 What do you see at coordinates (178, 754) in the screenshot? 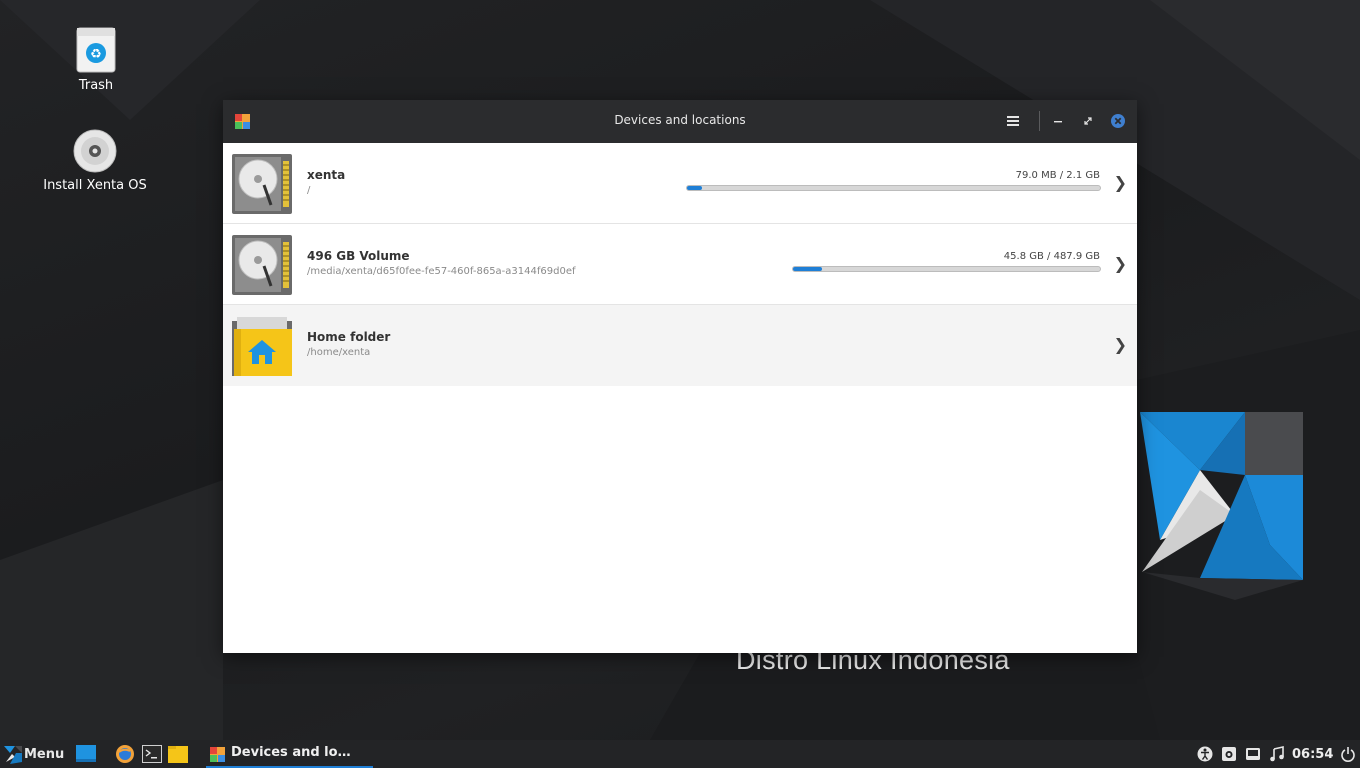
I see `files-launcher-icon` at bounding box center [178, 754].